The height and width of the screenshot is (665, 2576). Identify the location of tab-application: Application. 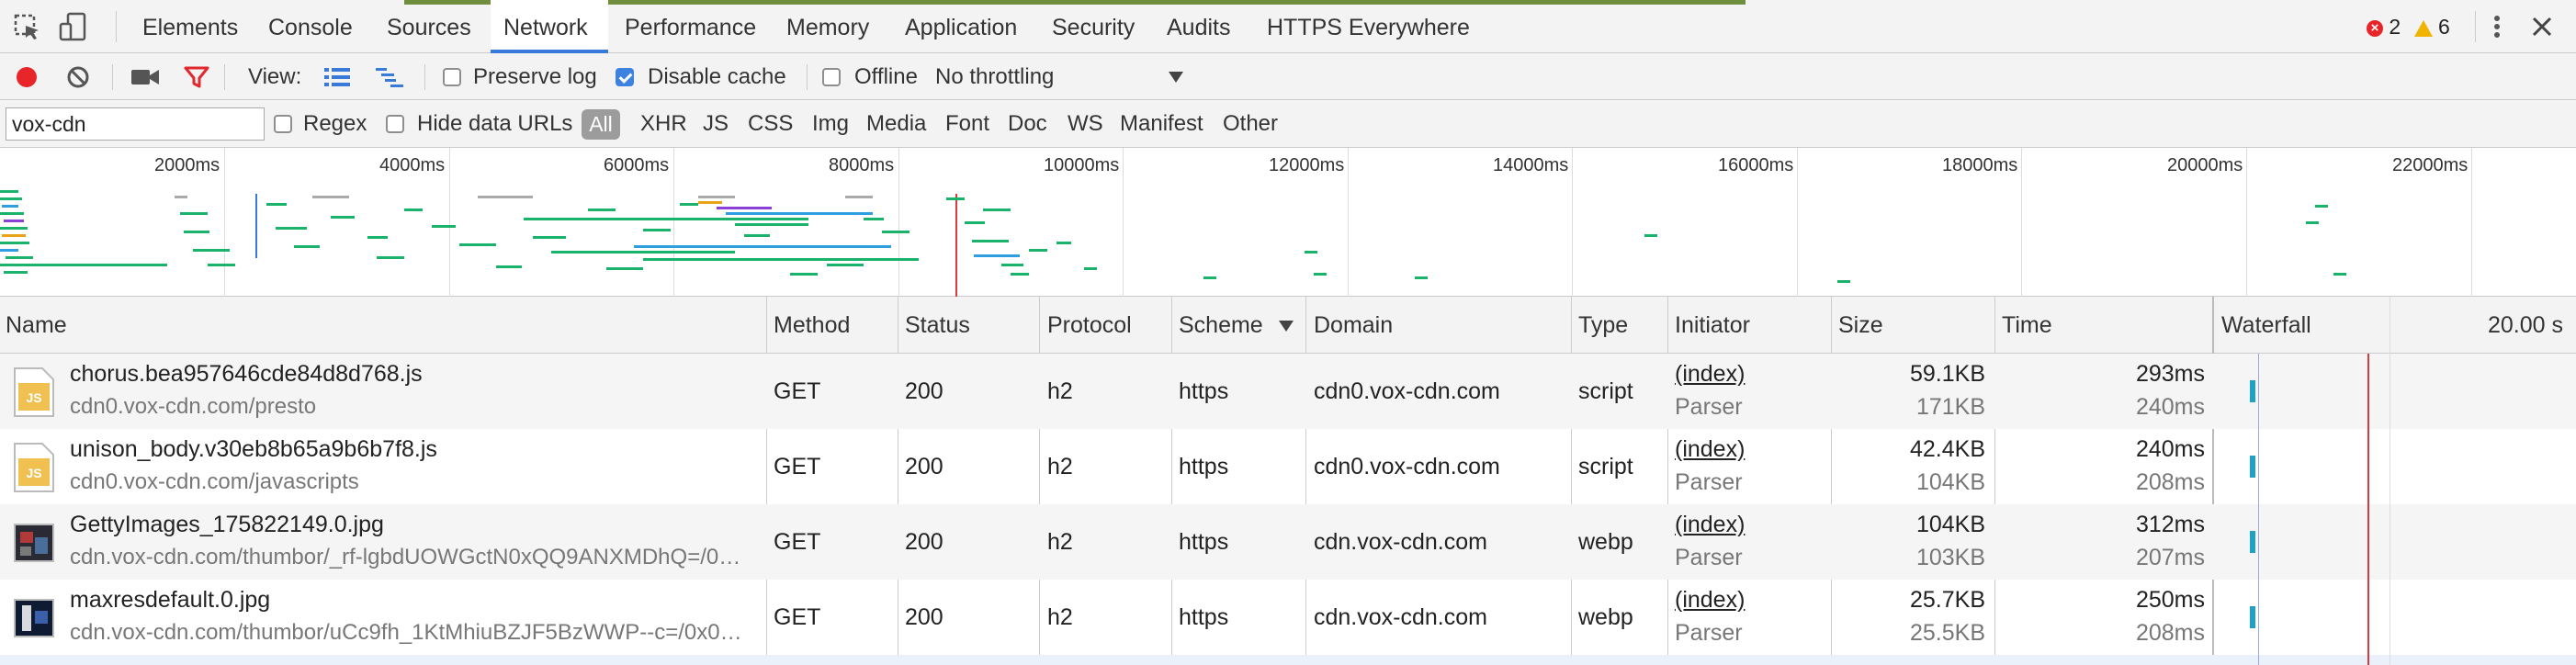
(961, 26).